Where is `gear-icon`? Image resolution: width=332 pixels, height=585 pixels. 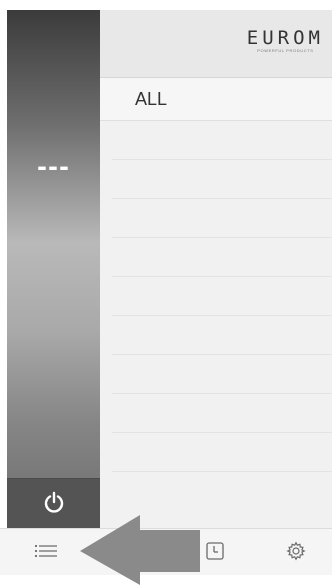
gear-icon is located at coordinates (296, 553).